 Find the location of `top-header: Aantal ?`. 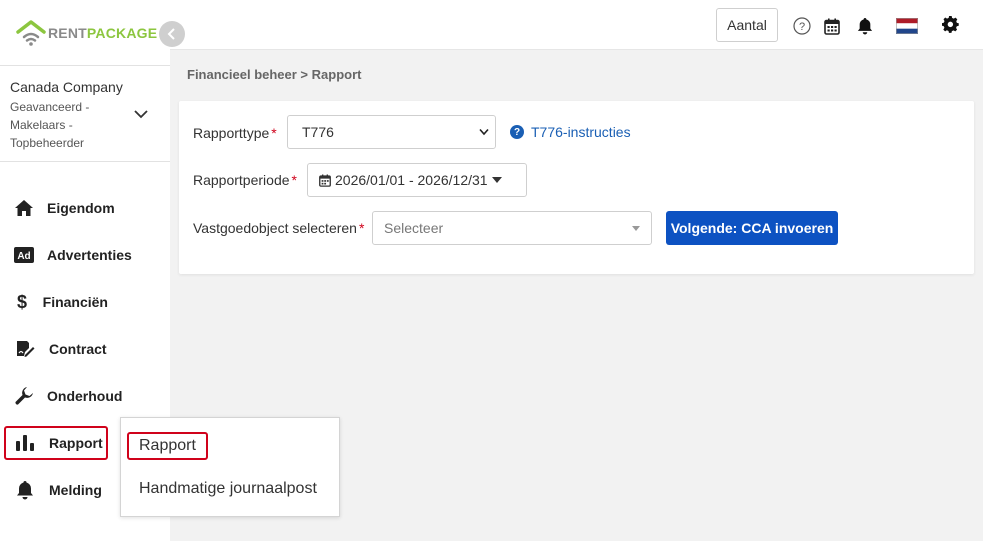

top-header: Aantal ? is located at coordinates (576, 25).